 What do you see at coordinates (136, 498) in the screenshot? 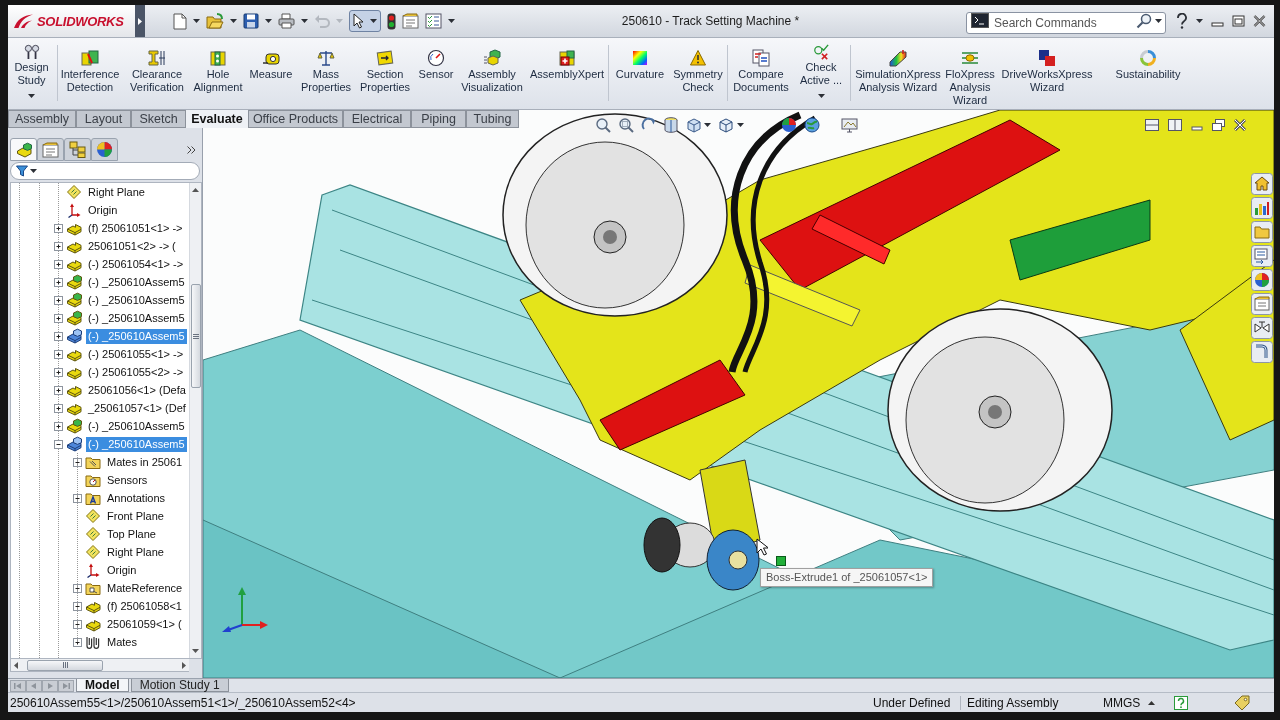
I see `tree-item: Annotations` at bounding box center [136, 498].